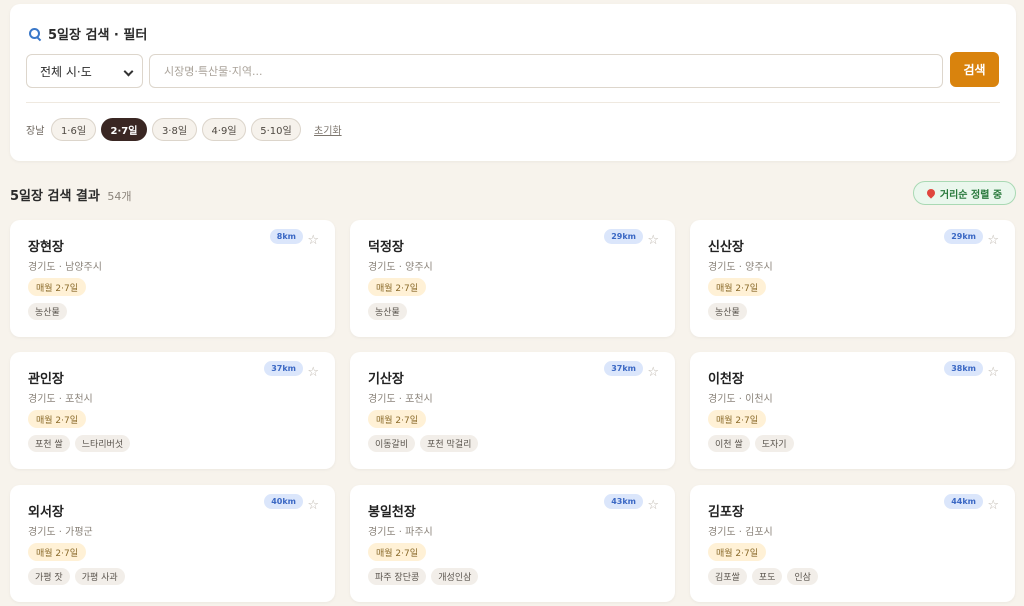 This screenshot has height=606, width=1024. What do you see at coordinates (60, 532) in the screenshot?
I see `market-location: 경기도 · 가평군` at bounding box center [60, 532].